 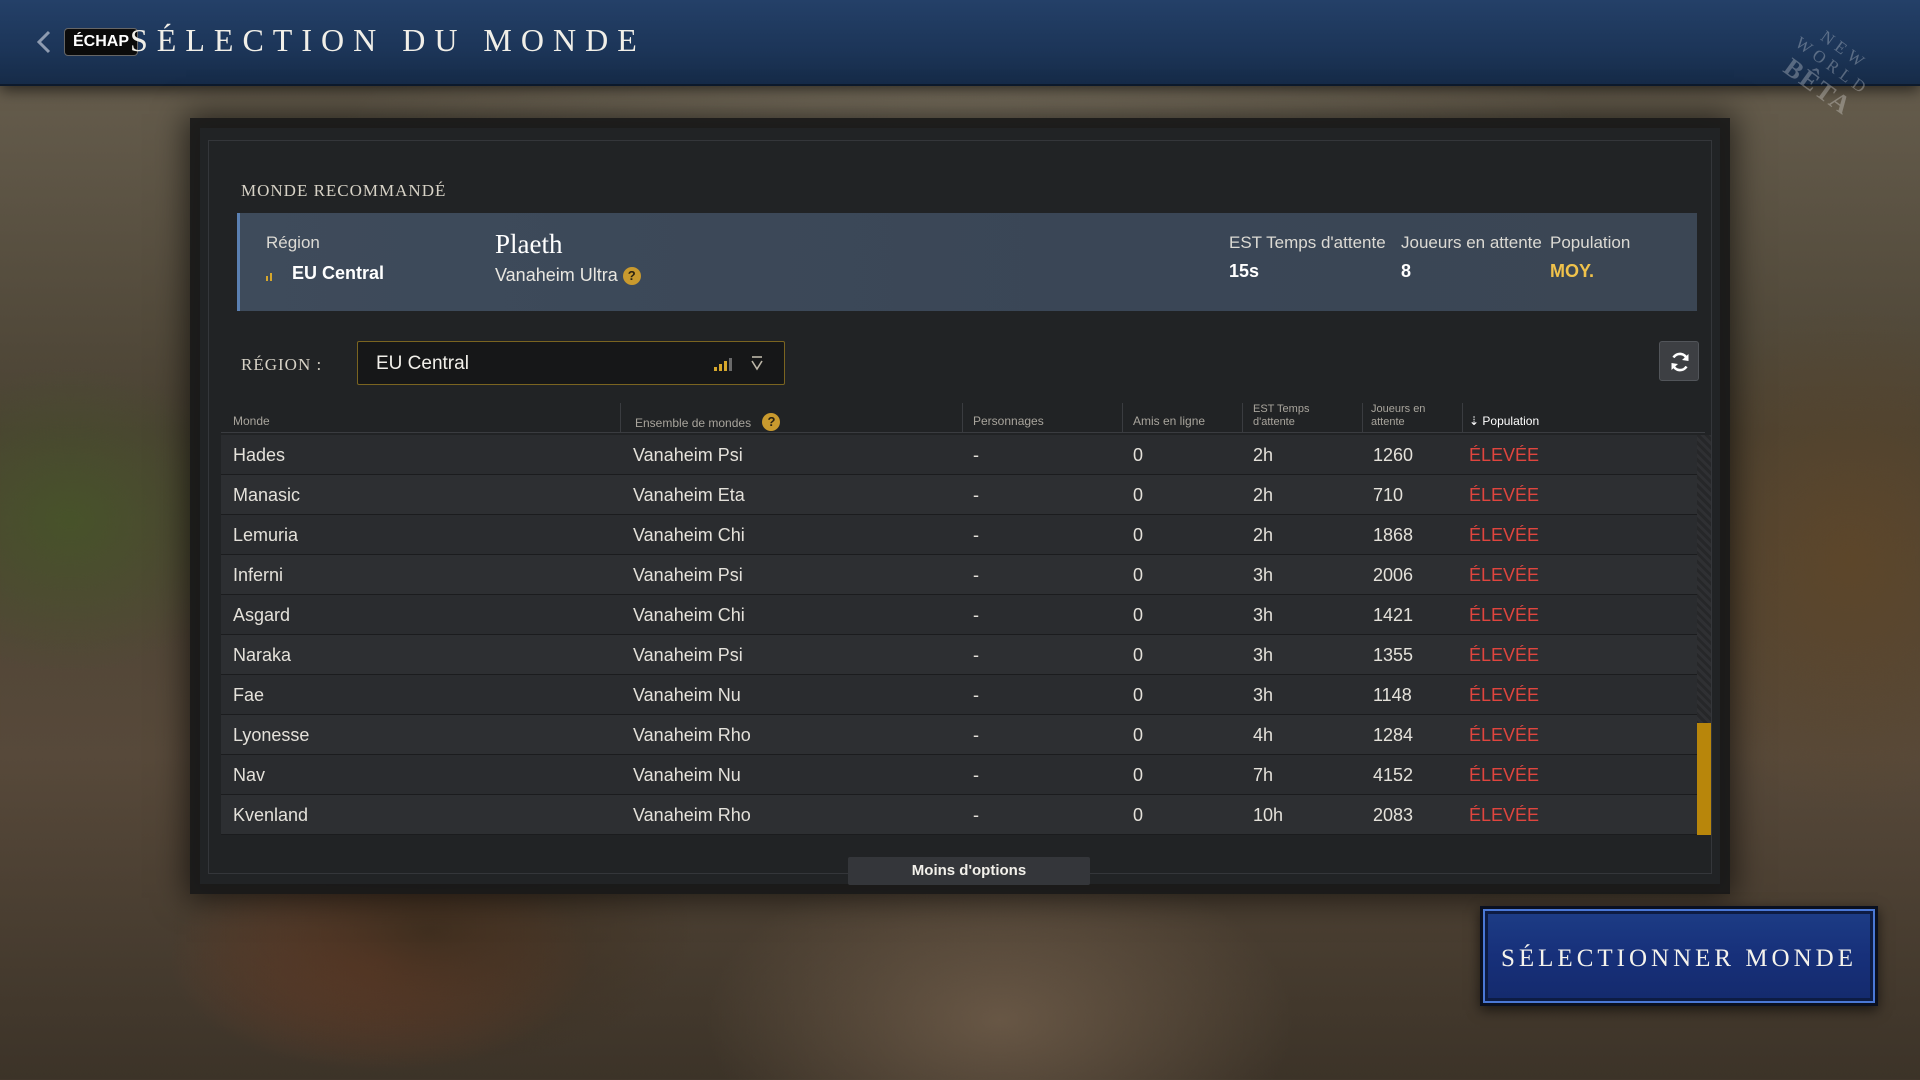 What do you see at coordinates (689, 615) in the screenshot?
I see `world-set-cell: Vanaheim Chi` at bounding box center [689, 615].